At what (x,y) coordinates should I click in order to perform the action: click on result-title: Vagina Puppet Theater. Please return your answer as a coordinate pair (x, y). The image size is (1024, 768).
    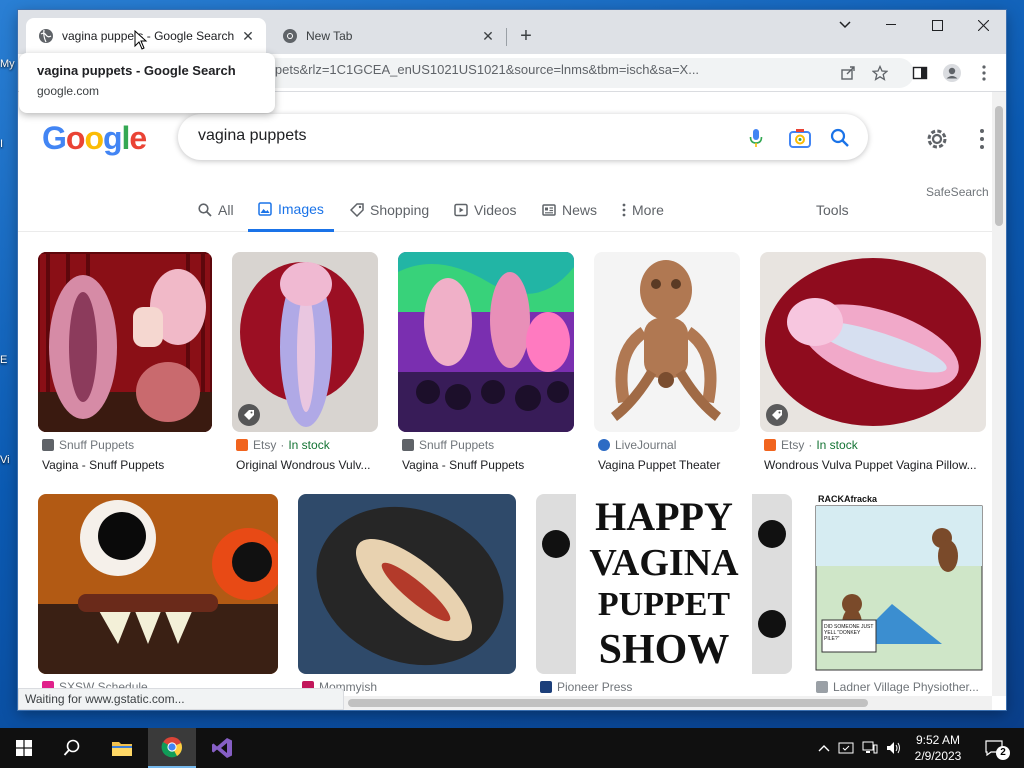
    Looking at the image, I should click on (669, 465).